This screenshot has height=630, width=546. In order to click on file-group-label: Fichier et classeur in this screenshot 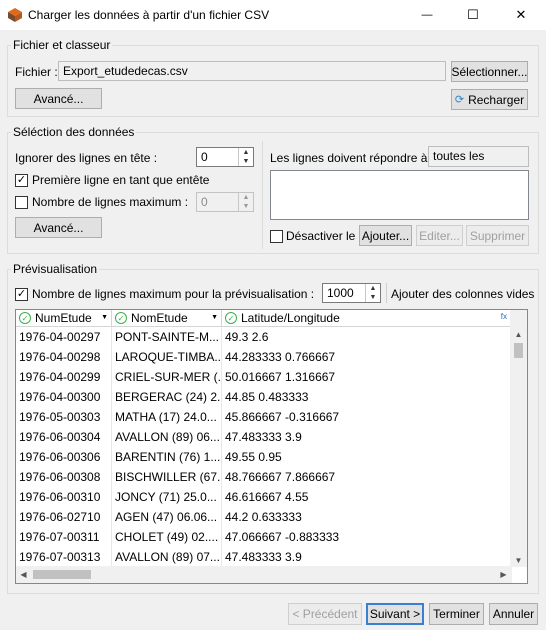, I will do `click(62, 45)`.